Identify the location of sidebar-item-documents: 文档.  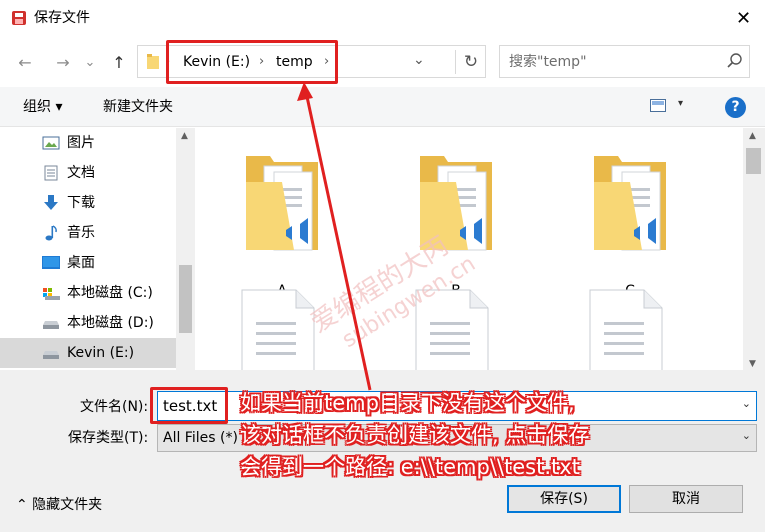
(88, 173).